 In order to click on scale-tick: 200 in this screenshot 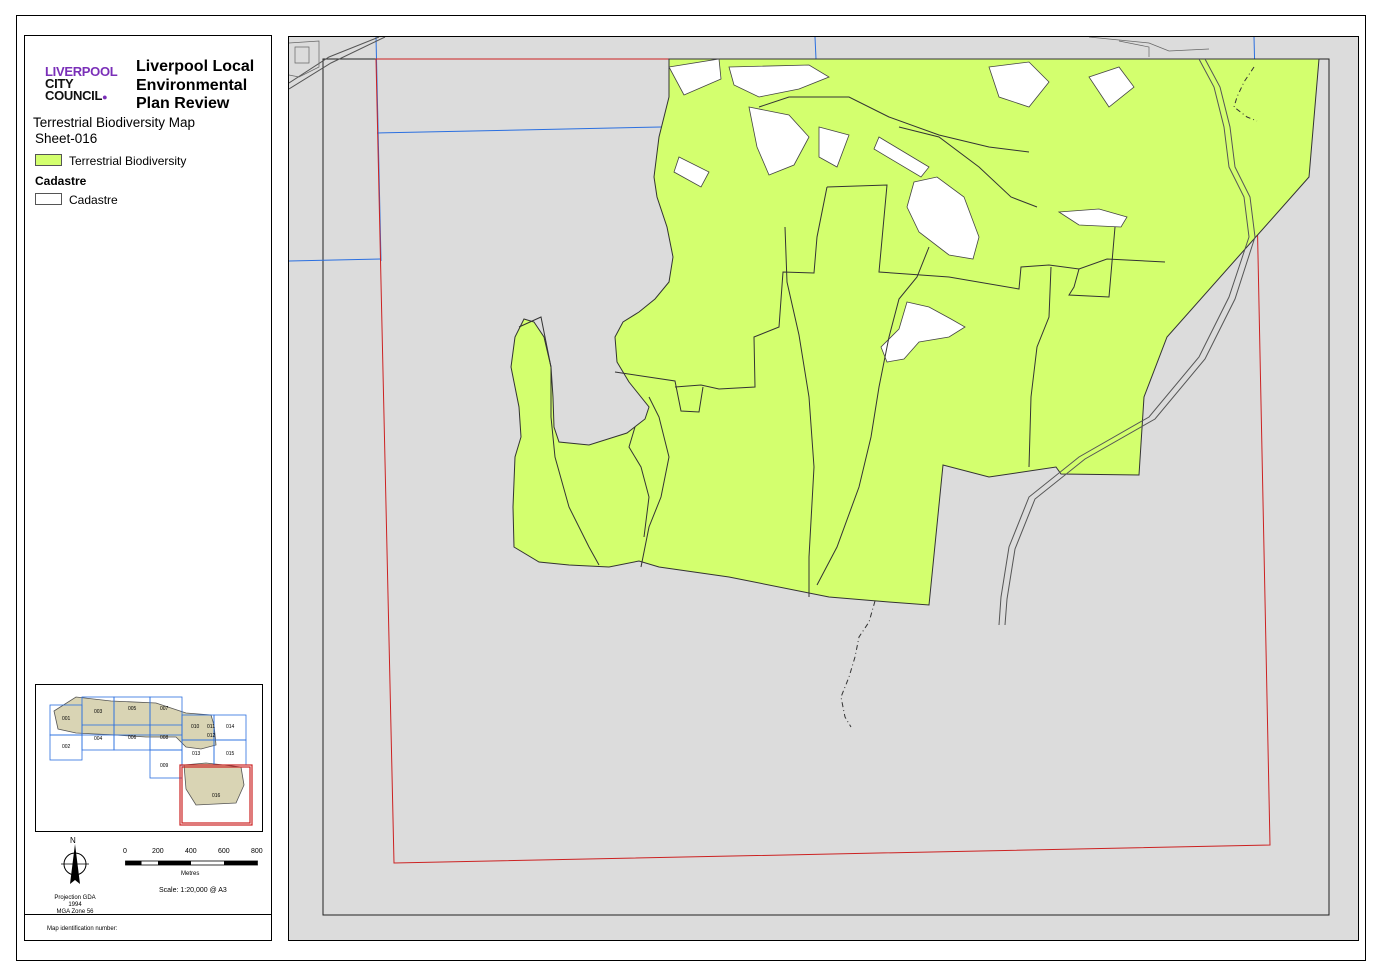, I will do `click(158, 851)`.